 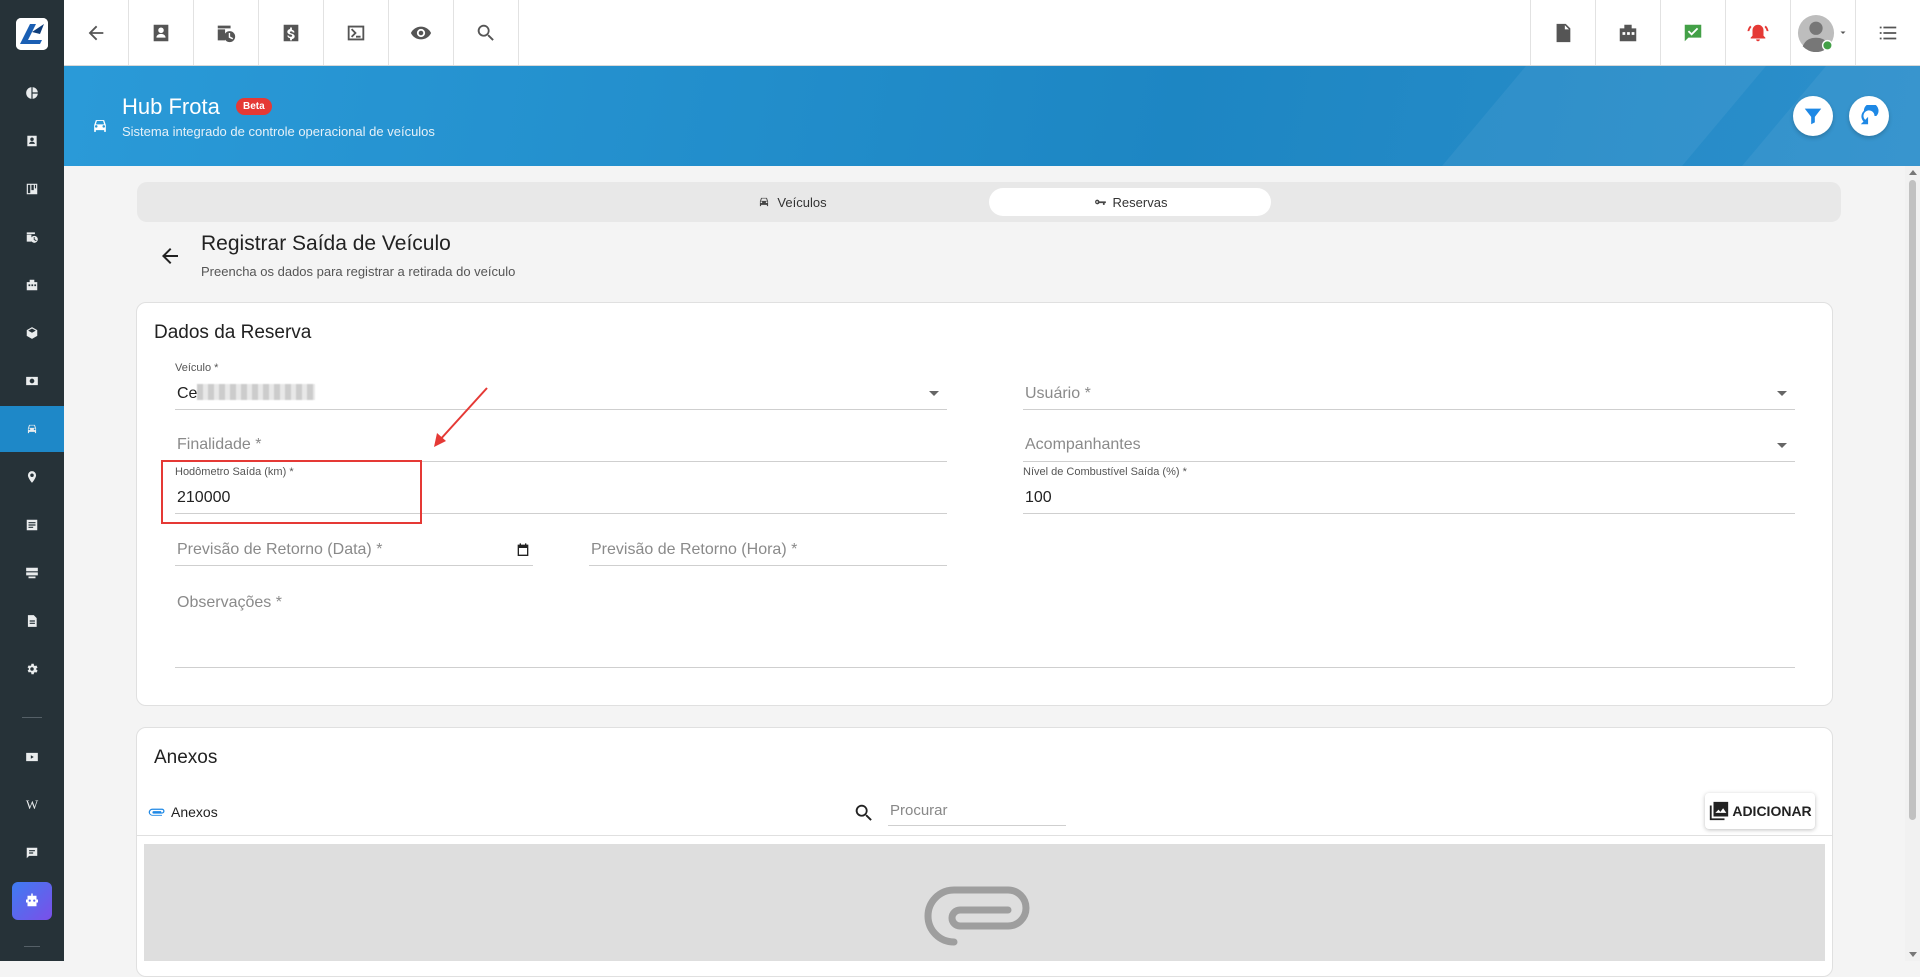 I want to click on tab-reservas: Reservas, so click(x=1130, y=202).